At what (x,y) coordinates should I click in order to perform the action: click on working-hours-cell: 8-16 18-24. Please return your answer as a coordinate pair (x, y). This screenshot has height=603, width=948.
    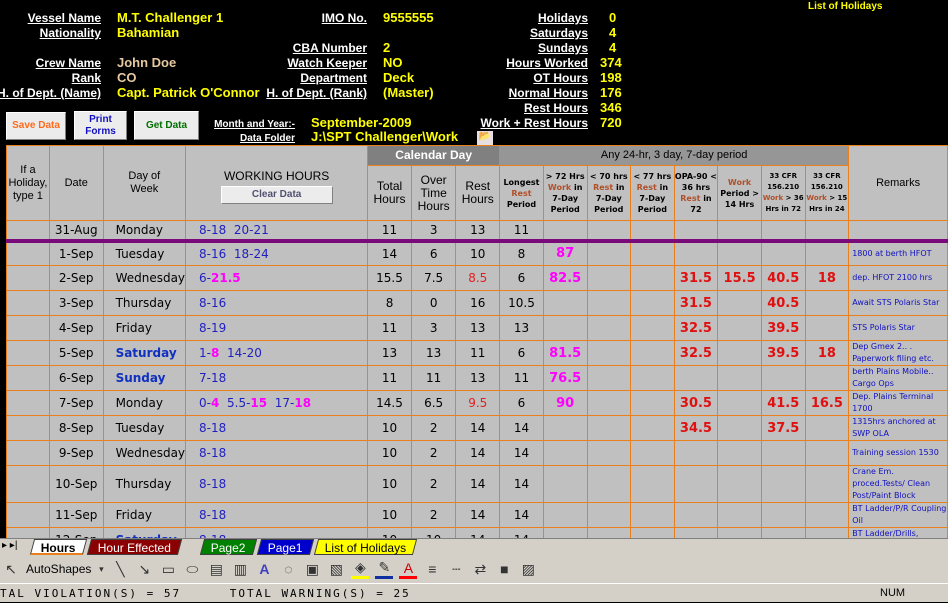
    Looking at the image, I should click on (277, 253).